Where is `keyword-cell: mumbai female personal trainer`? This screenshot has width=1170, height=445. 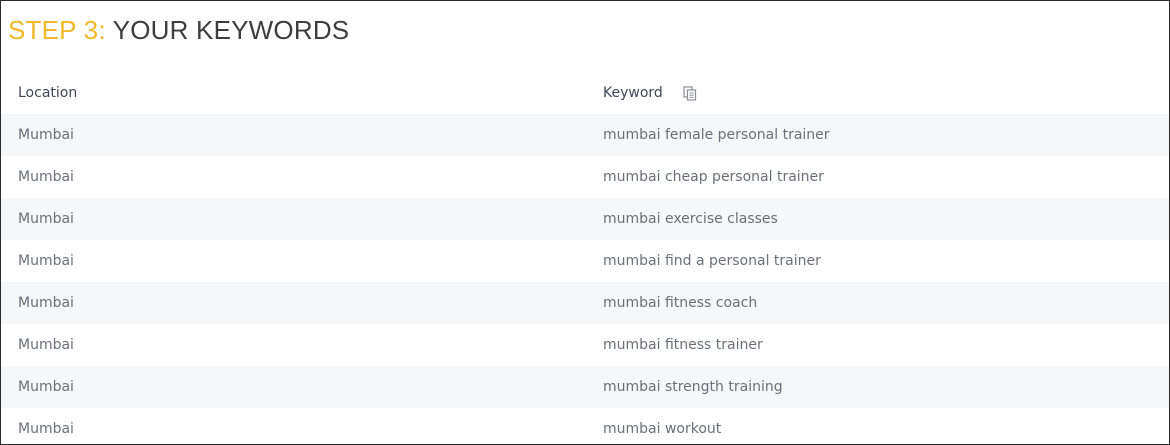
keyword-cell: mumbai female personal trainer is located at coordinates (877, 135).